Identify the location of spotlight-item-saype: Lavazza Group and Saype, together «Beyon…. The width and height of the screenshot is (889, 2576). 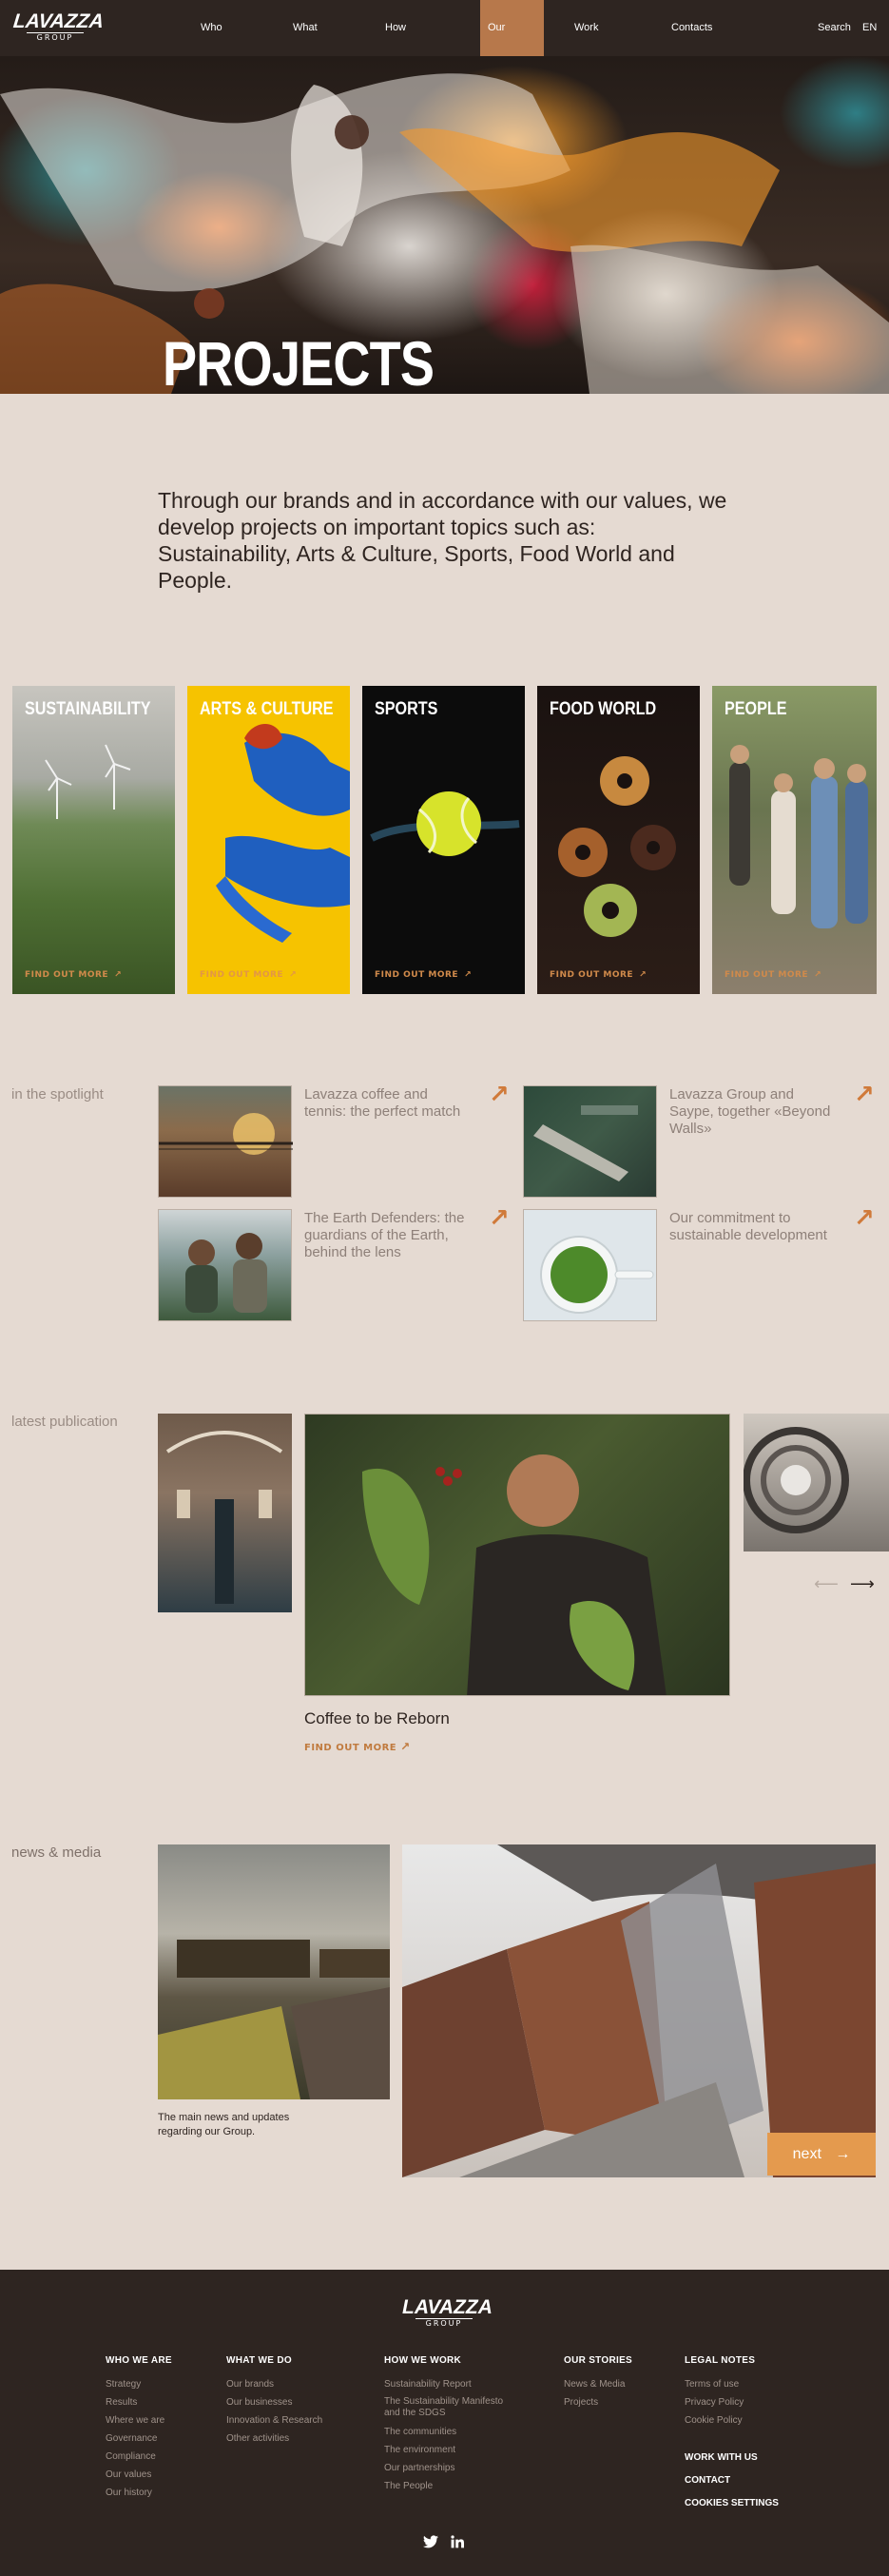
(750, 1112).